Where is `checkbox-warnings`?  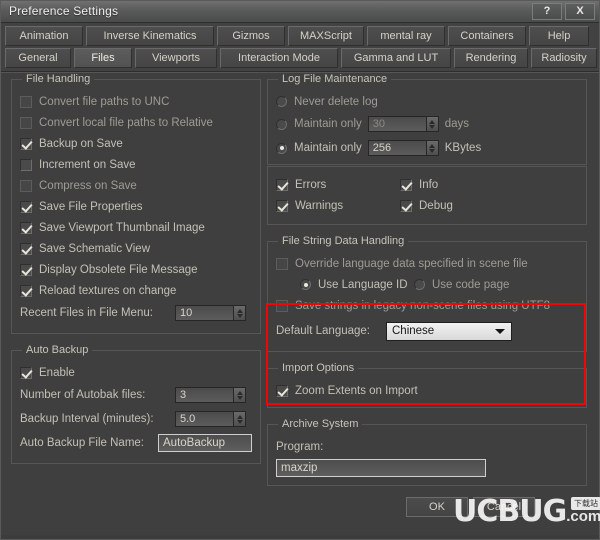
checkbox-warnings is located at coordinates (282, 205).